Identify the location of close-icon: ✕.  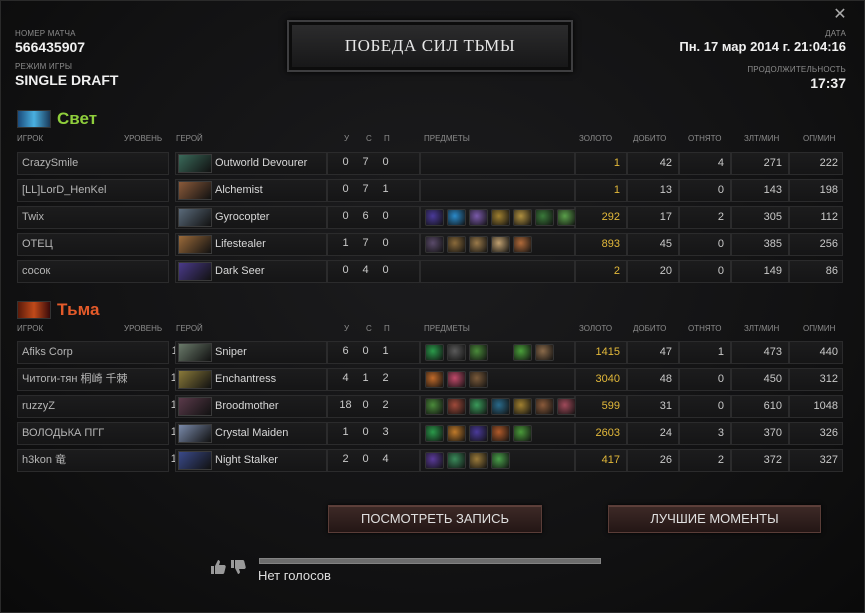
(840, 15).